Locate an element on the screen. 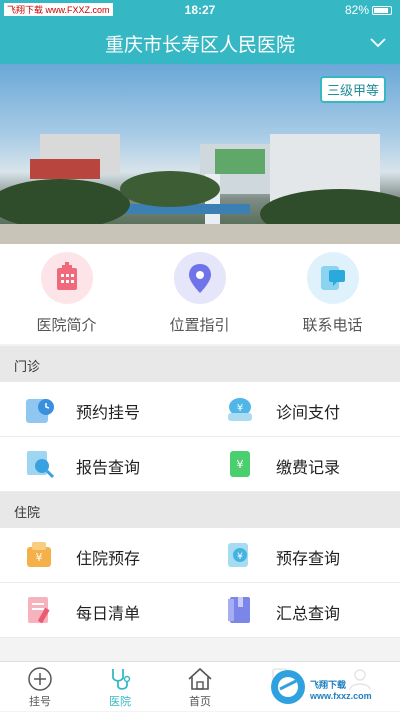 This screenshot has width=400, height=712. menu-clinic-payment: ¥ 诊间支付 is located at coordinates (300, 409).